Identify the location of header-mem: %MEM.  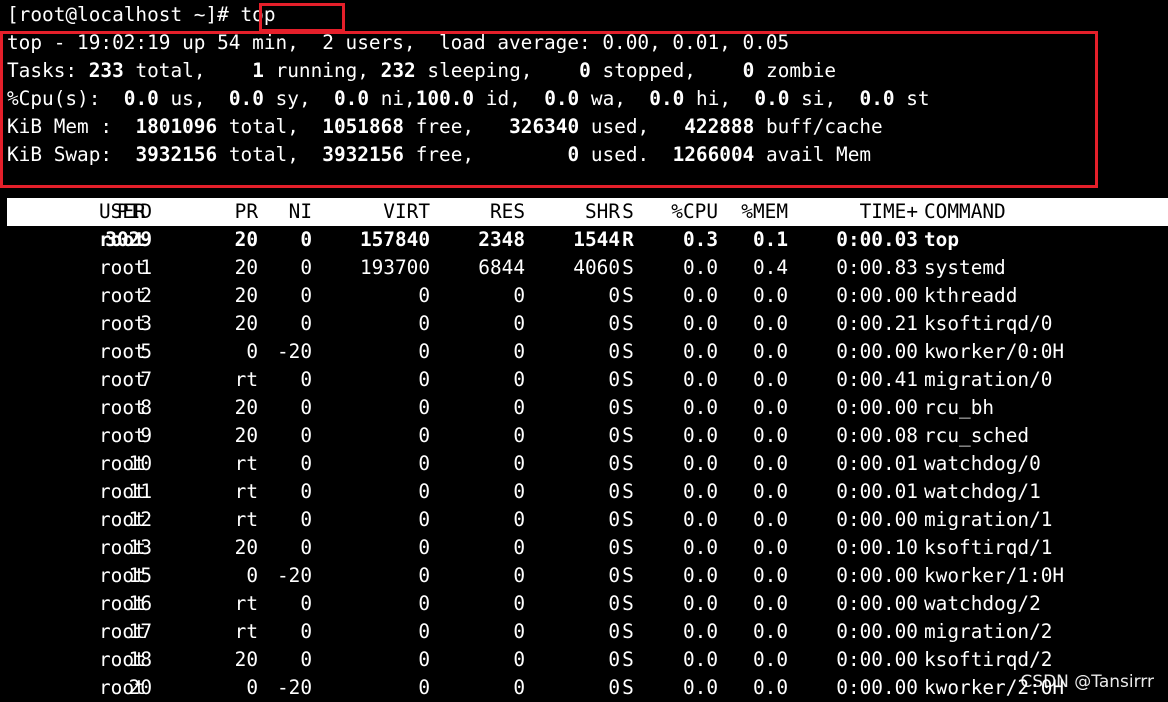
(753, 212).